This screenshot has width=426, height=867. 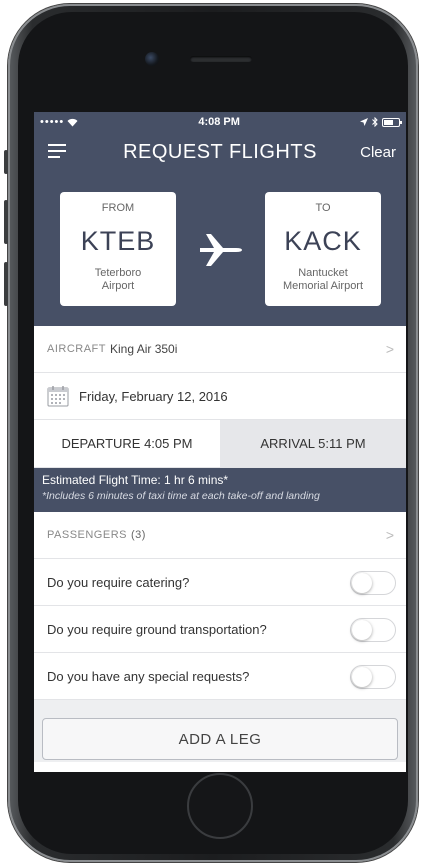 I want to click on passengers-label: PASSENGERS, so click(x=87, y=535).